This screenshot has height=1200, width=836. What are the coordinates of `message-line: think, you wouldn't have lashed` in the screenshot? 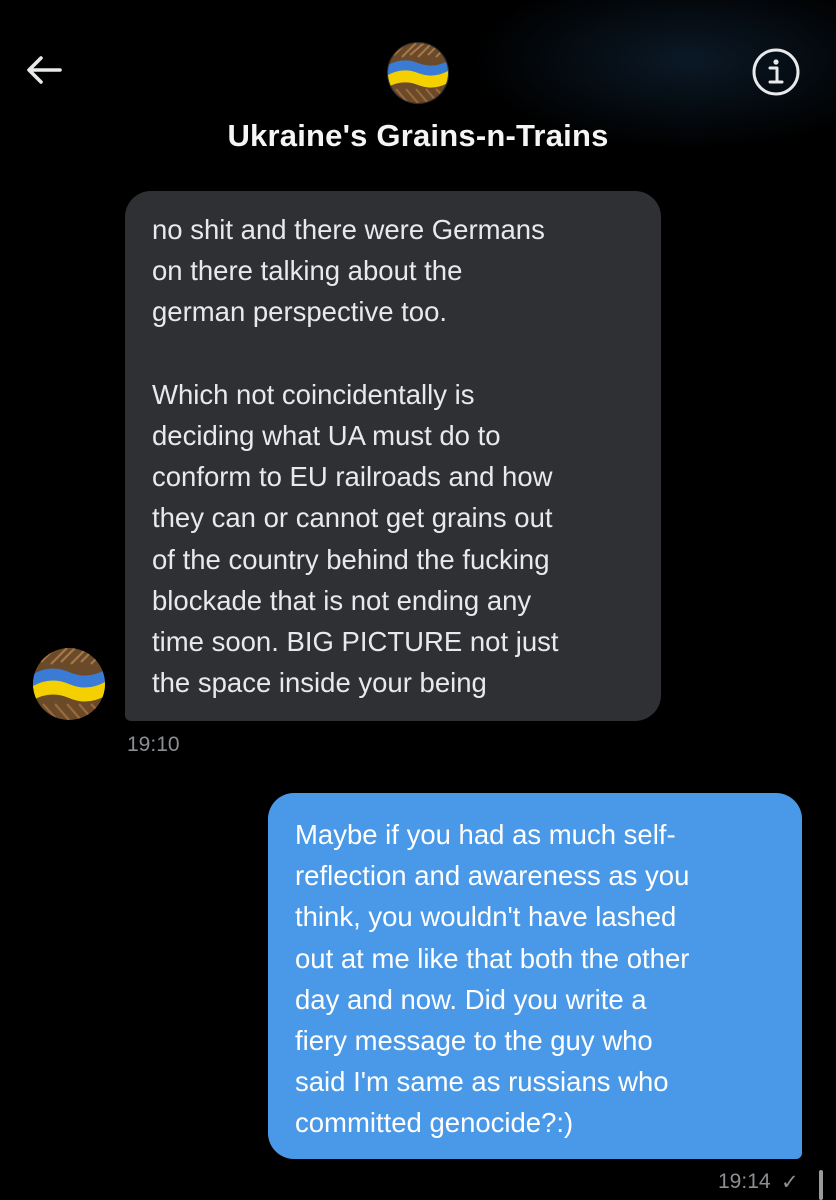 It's located at (486, 917).